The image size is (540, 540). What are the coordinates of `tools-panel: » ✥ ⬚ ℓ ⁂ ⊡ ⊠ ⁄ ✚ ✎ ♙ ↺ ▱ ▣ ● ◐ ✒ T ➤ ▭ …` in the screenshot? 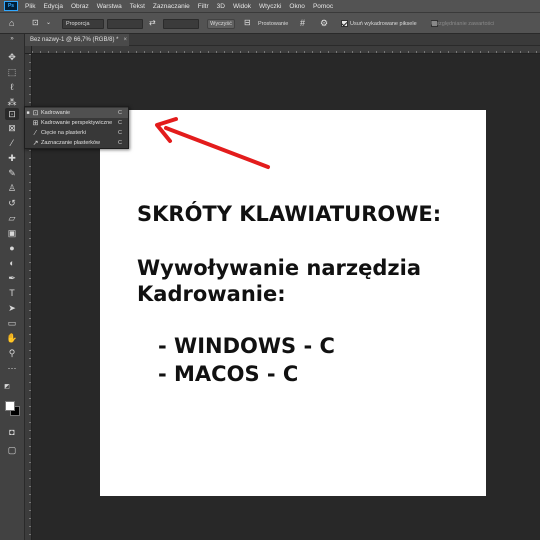 It's located at (12, 287).